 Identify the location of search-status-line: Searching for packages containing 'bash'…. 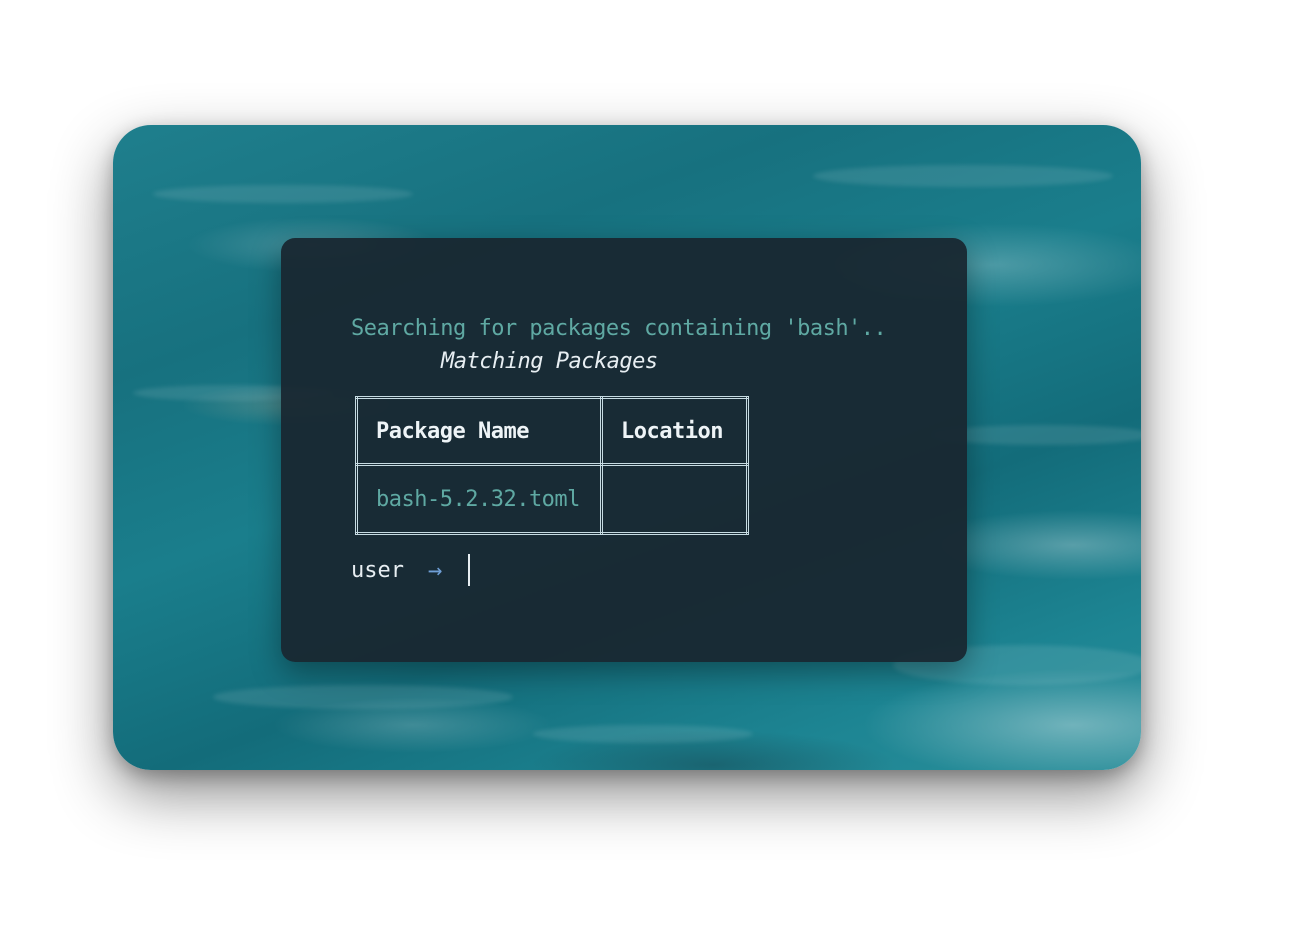
(619, 328).